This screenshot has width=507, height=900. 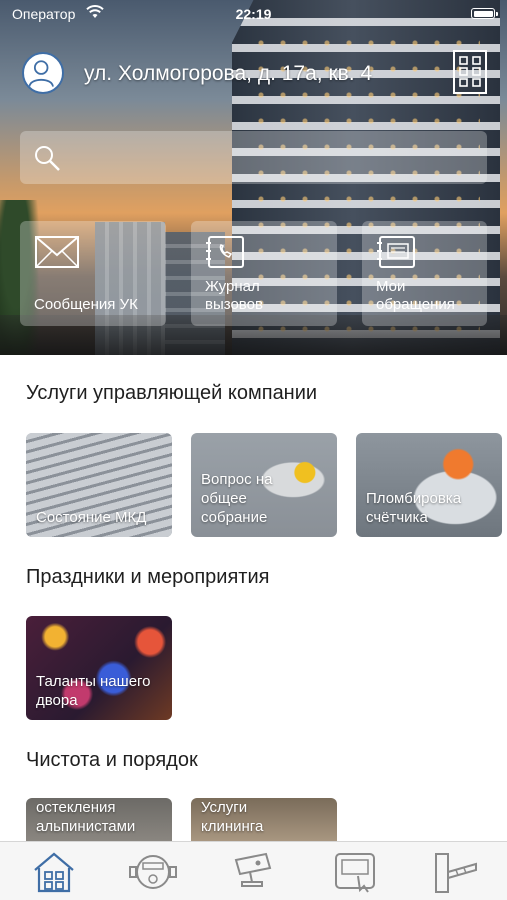 What do you see at coordinates (415, 295) in the screenshot?
I see `quick-requests-label: Мои обращения` at bounding box center [415, 295].